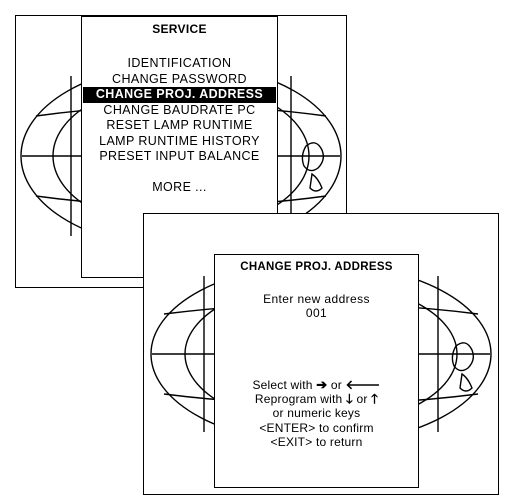  I want to click on numeric-keys-instruction: or numeric keys, so click(316, 413).